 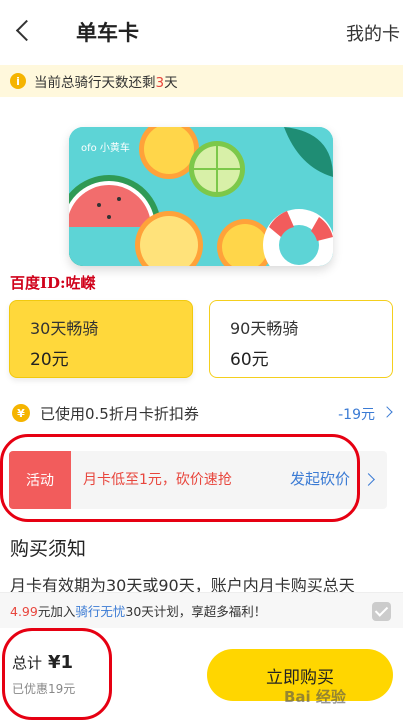 What do you see at coordinates (264, 328) in the screenshot?
I see `plan-name: 90天畅骑` at bounding box center [264, 328].